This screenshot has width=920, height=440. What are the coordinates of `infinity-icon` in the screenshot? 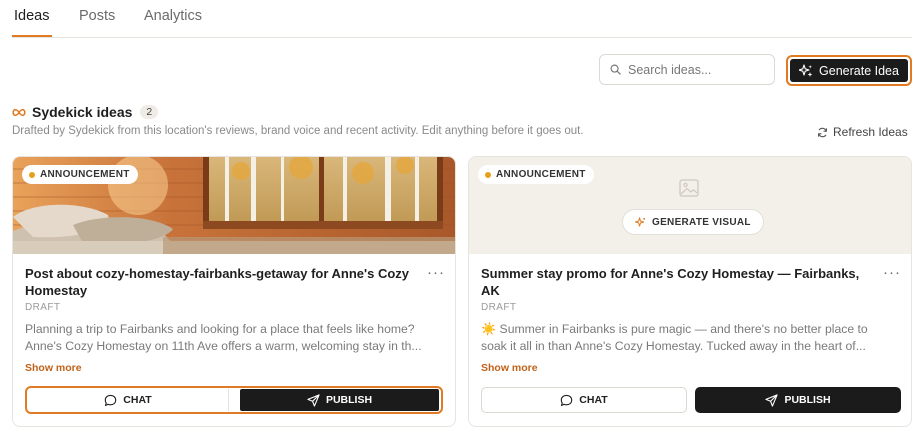 It's located at (19, 112).